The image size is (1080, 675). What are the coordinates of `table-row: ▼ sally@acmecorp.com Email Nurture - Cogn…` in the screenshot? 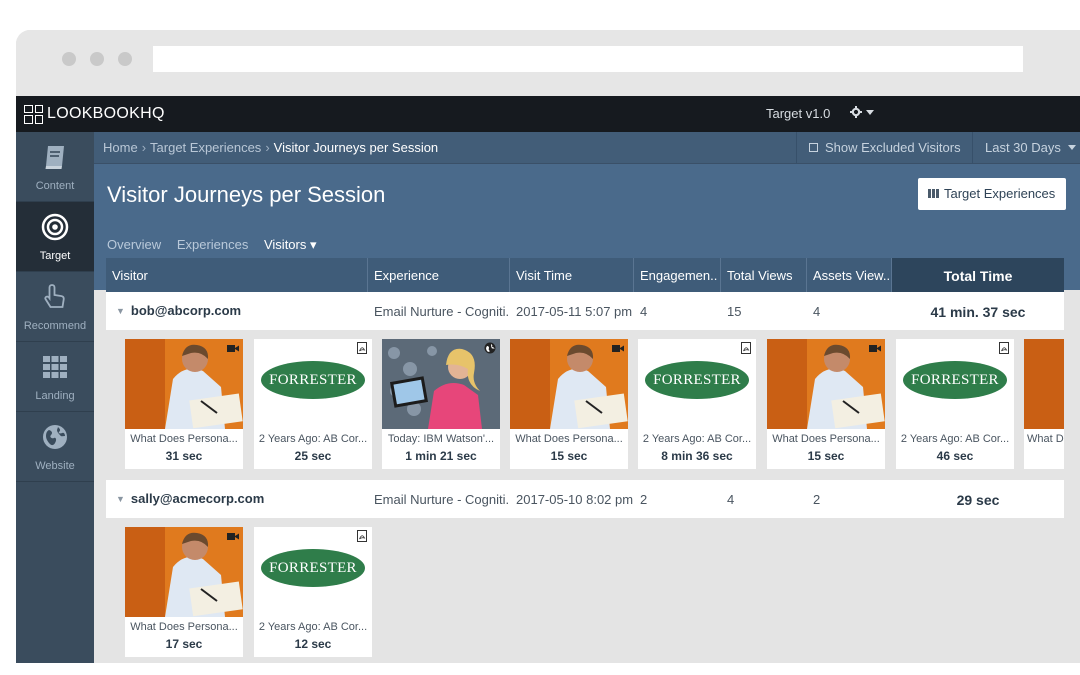 It's located at (585, 499).